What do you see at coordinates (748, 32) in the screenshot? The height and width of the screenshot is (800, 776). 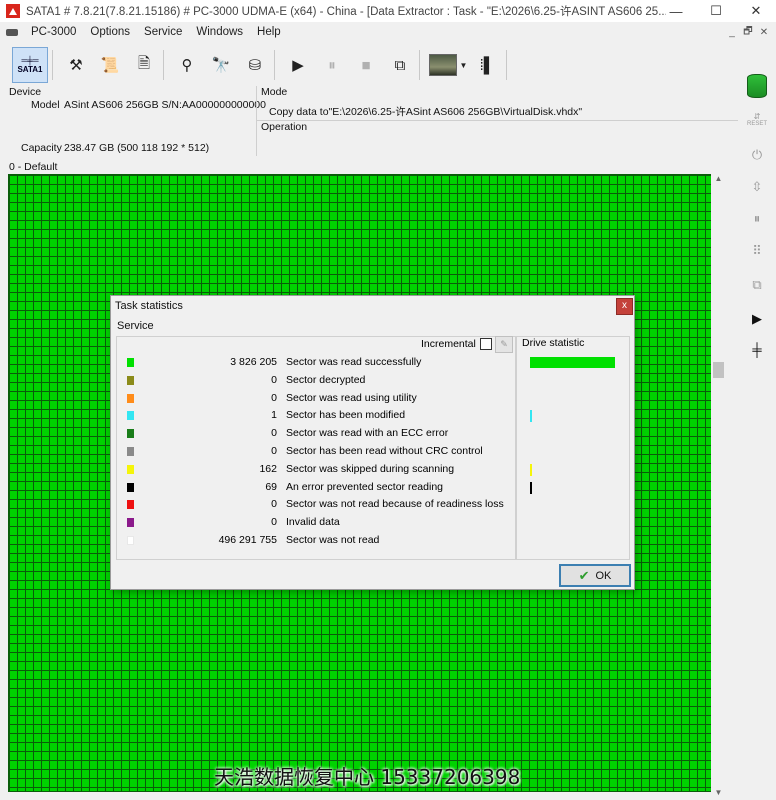 I see `mdi-restore-button: 🗗` at bounding box center [748, 32].